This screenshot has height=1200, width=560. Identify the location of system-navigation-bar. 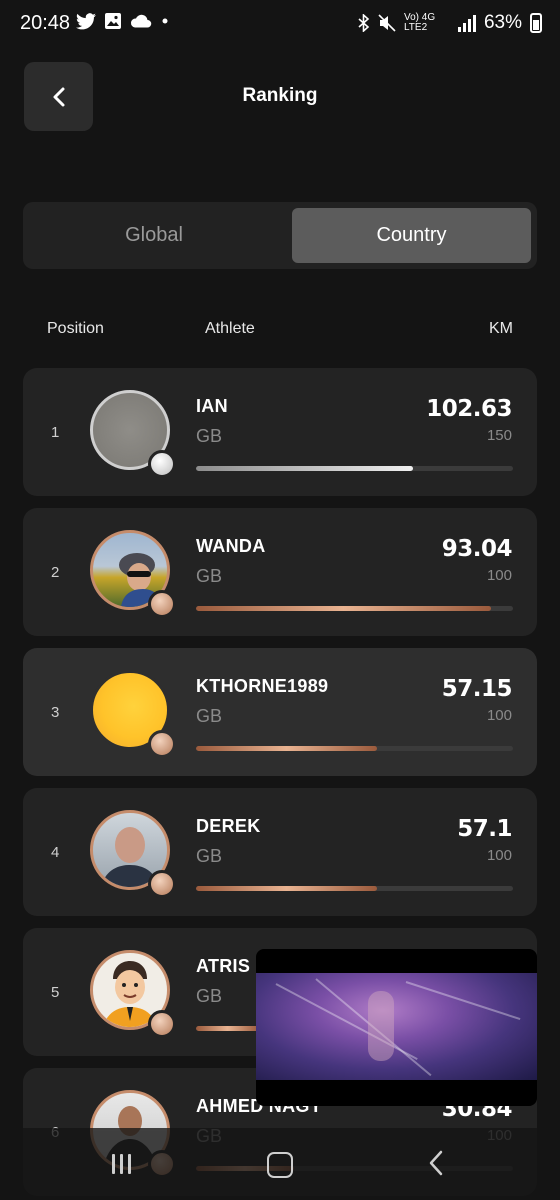
(280, 1164).